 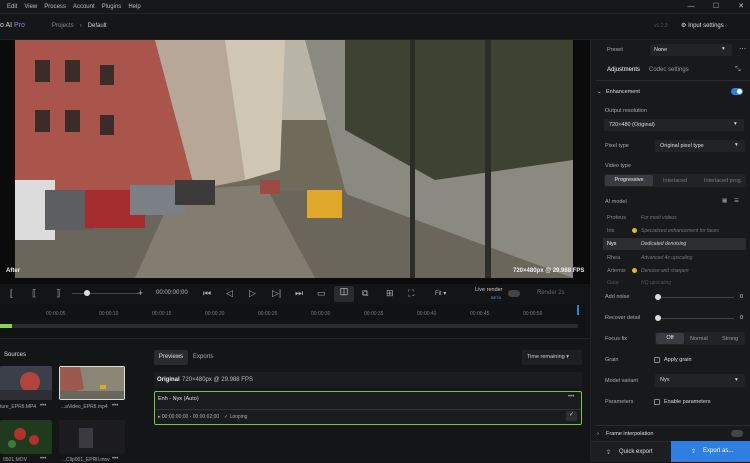 What do you see at coordinates (578, 310) in the screenshot?
I see `playhead` at bounding box center [578, 310].